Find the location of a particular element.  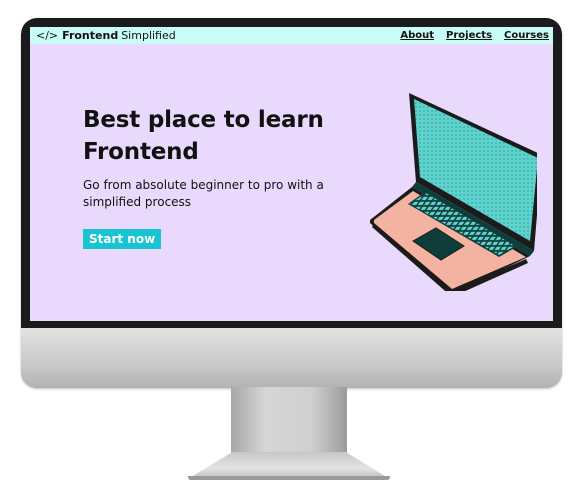

nav-links: About Projects Courses is located at coordinates (470, 35).